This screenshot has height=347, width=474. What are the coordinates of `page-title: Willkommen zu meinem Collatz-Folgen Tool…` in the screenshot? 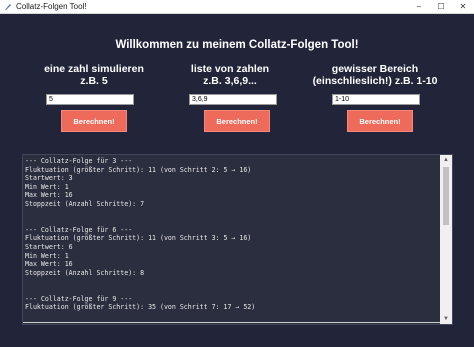 It's located at (237, 45).